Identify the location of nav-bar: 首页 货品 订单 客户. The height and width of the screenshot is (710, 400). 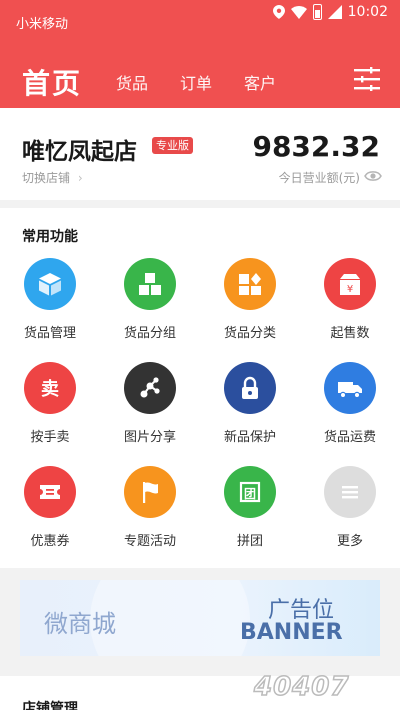
(200, 78).